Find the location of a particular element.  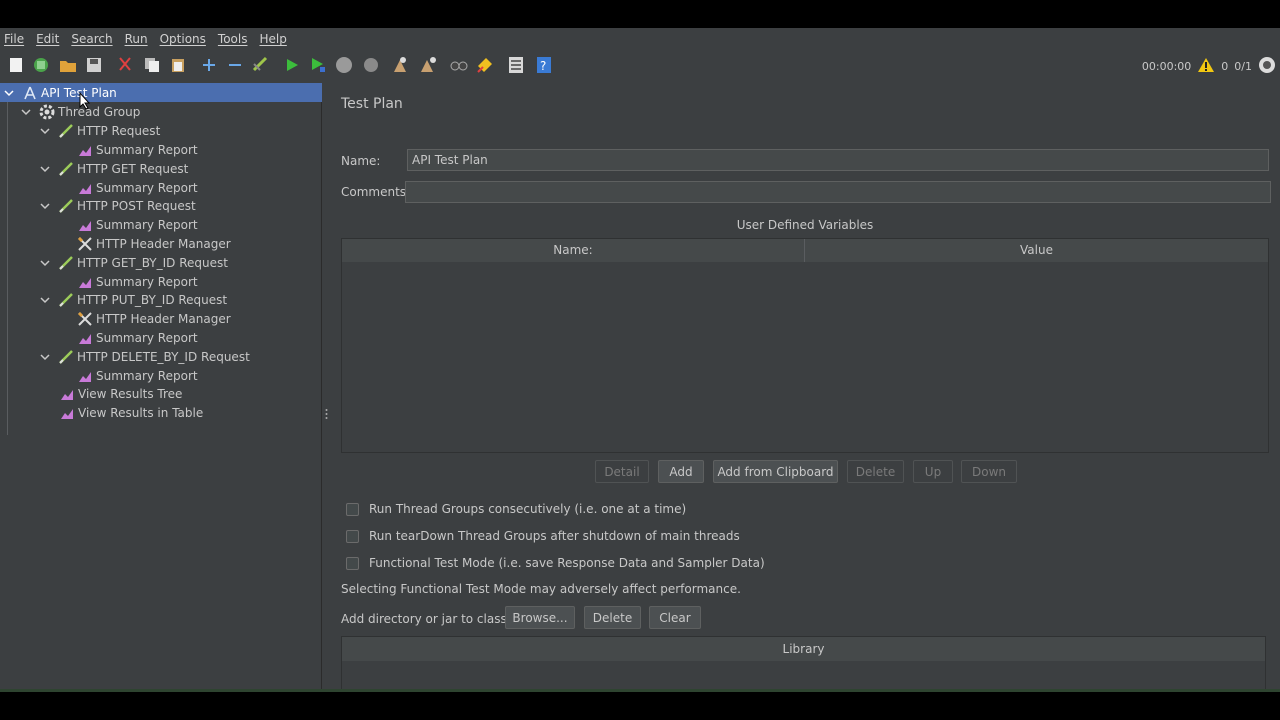

help-icon: ? is located at coordinates (544, 65).